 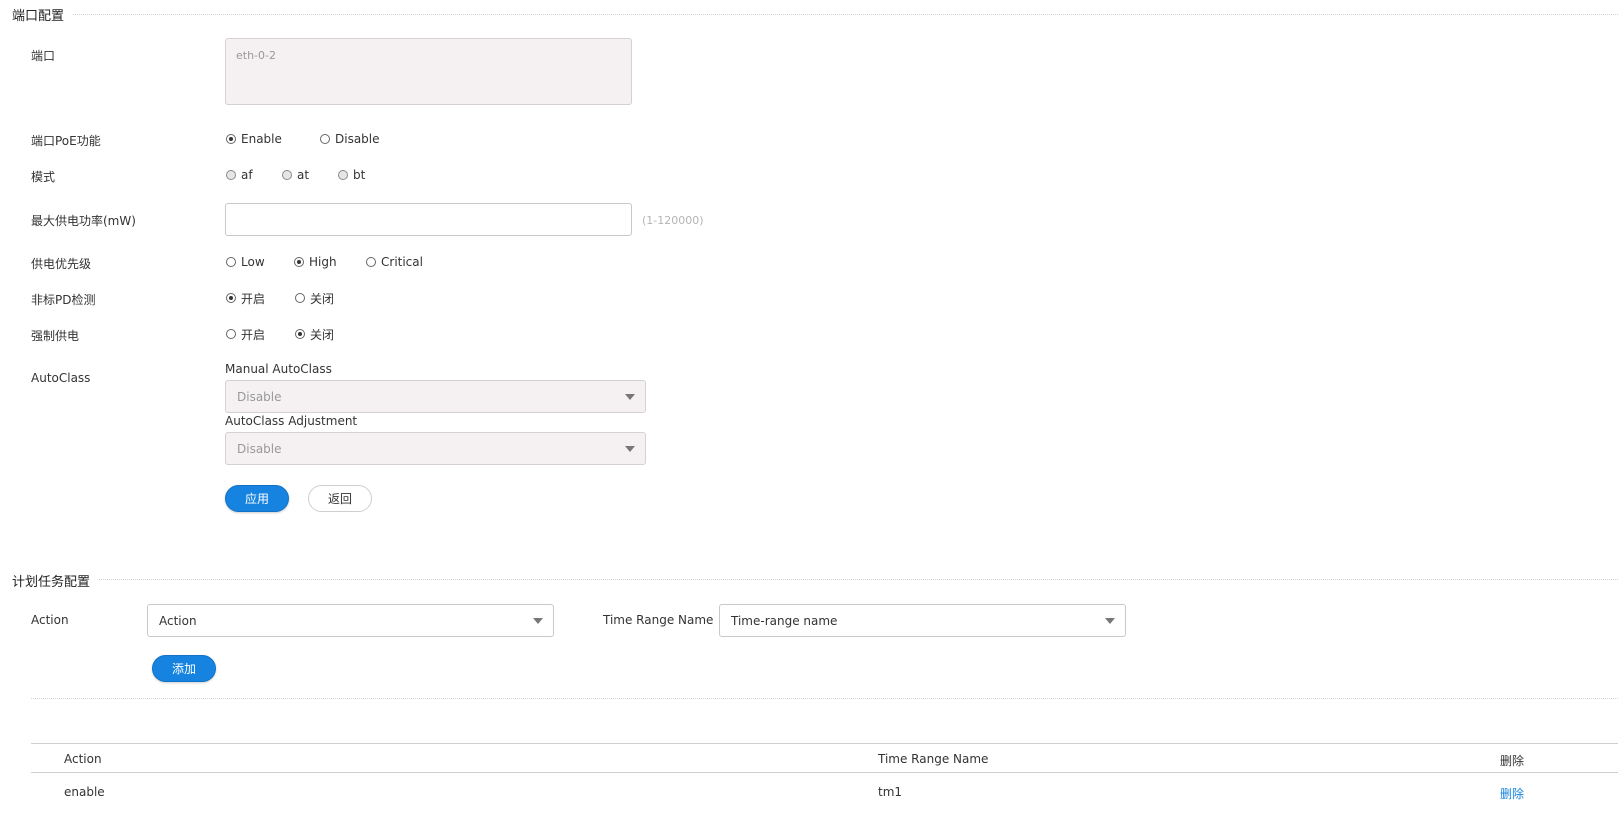 I want to click on autoclass-adjustment-select: Disable, so click(x=435, y=448).